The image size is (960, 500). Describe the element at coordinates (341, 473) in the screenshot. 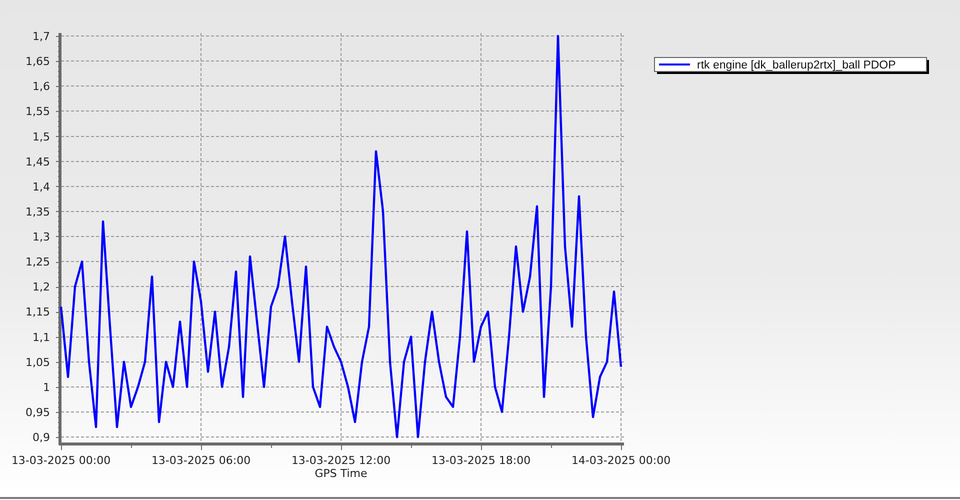

I see `x-axis-title: GPS Time` at that location.